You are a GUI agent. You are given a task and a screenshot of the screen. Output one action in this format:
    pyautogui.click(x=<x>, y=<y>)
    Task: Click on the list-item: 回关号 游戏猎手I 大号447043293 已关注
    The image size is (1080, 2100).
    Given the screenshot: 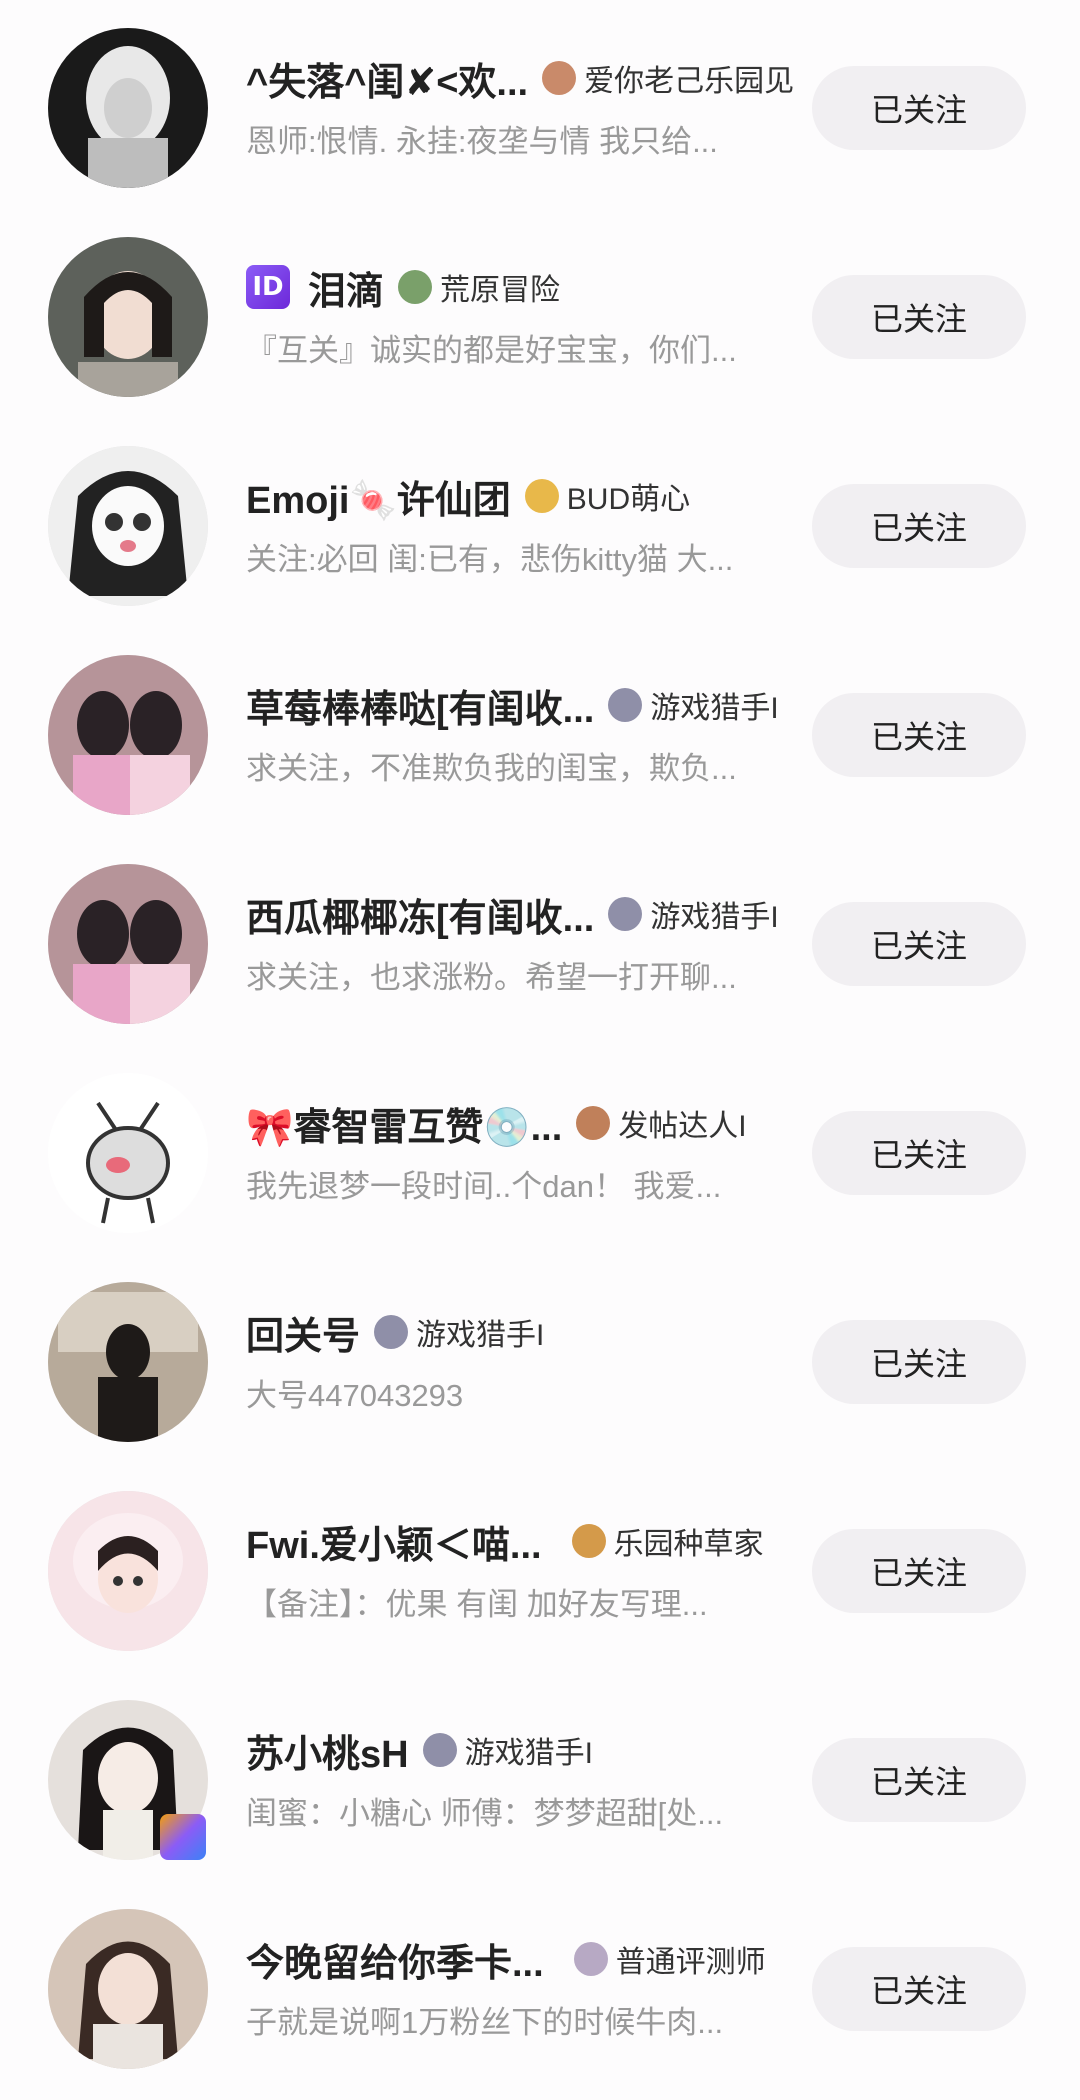 What is the action you would take?
    pyautogui.click(x=540, y=1359)
    